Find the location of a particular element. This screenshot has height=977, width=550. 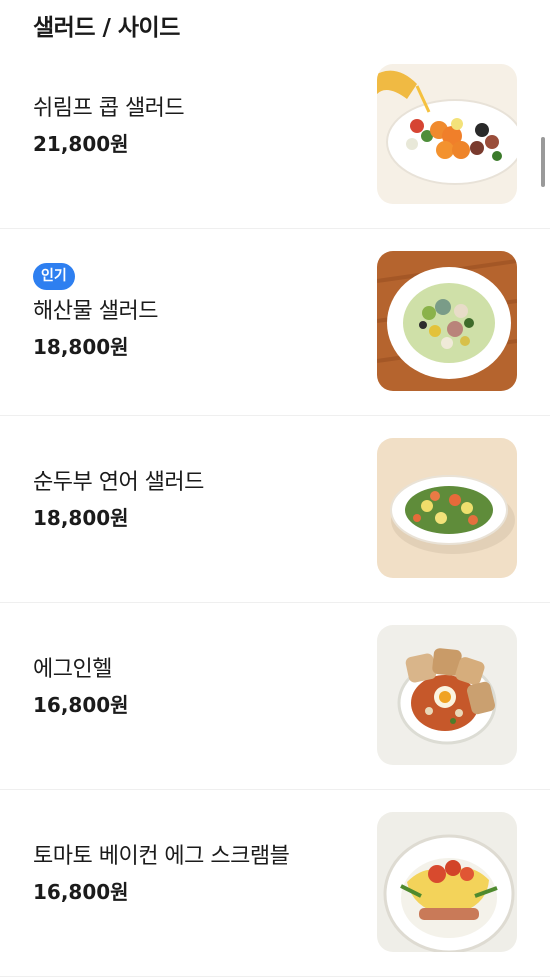

seafood-salad-image is located at coordinates (447, 321).